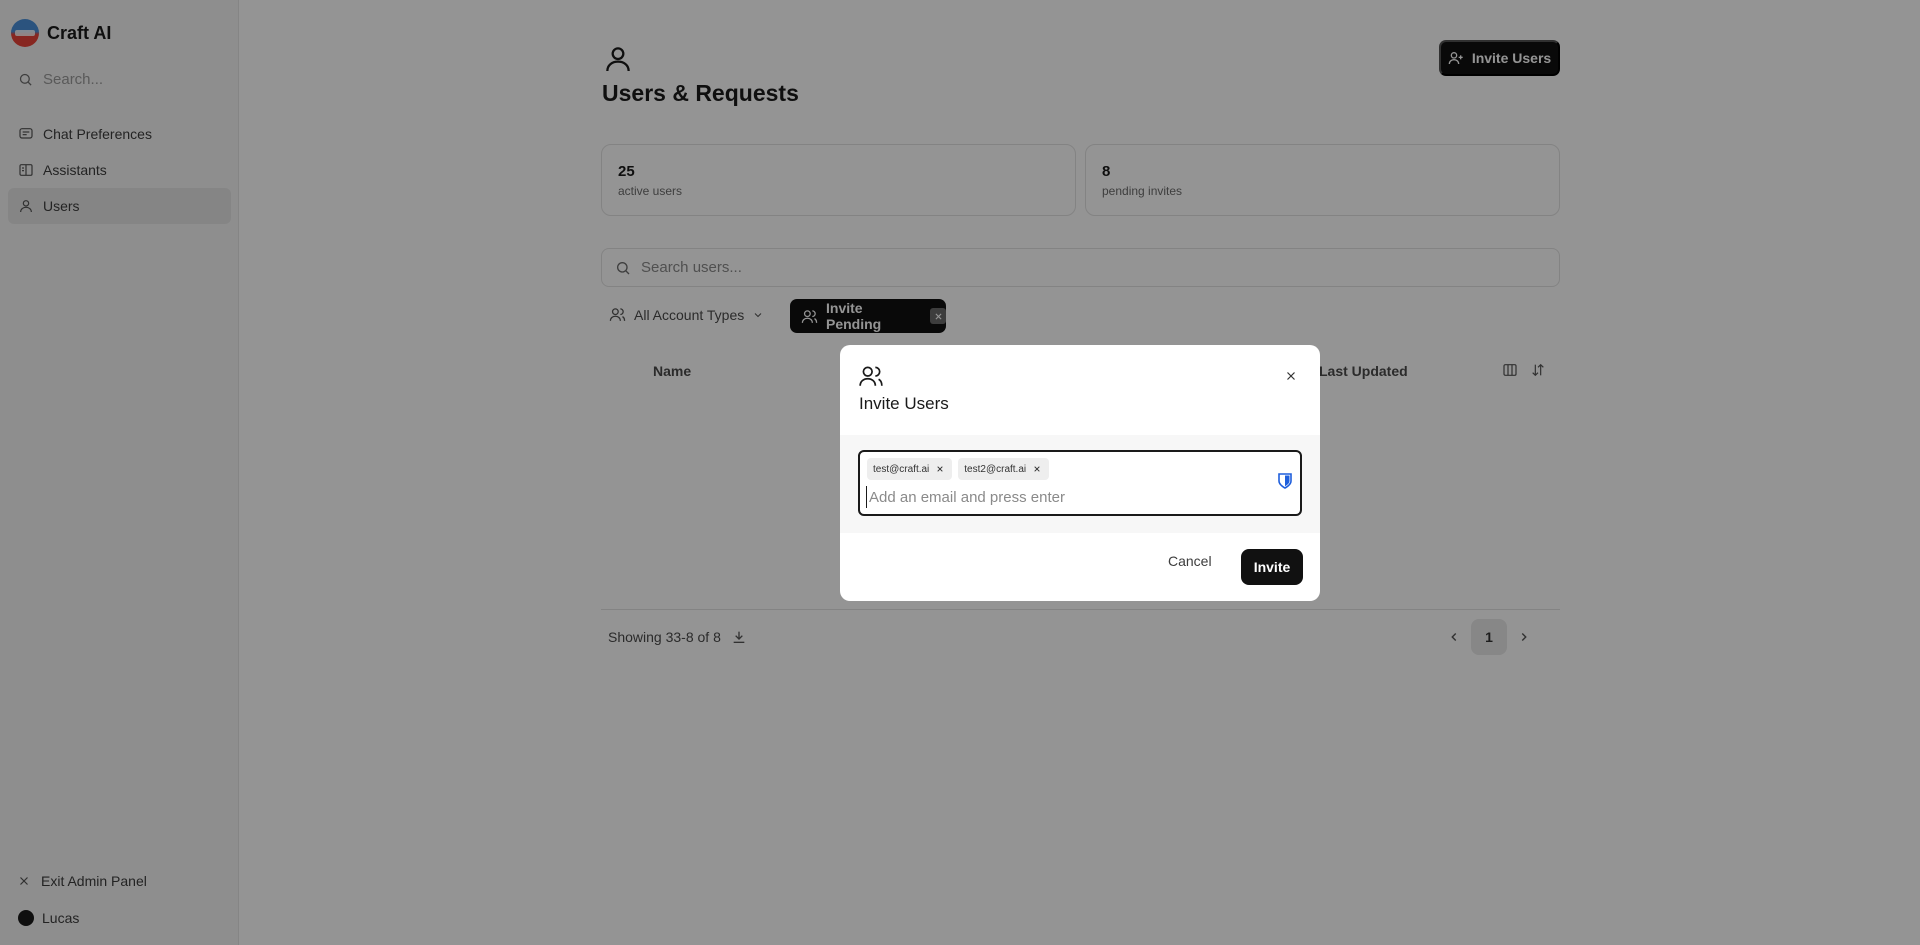 Image resolution: width=1920 pixels, height=945 pixels. Describe the element at coordinates (1291, 376) in the screenshot. I see `close-dialog-button` at that location.